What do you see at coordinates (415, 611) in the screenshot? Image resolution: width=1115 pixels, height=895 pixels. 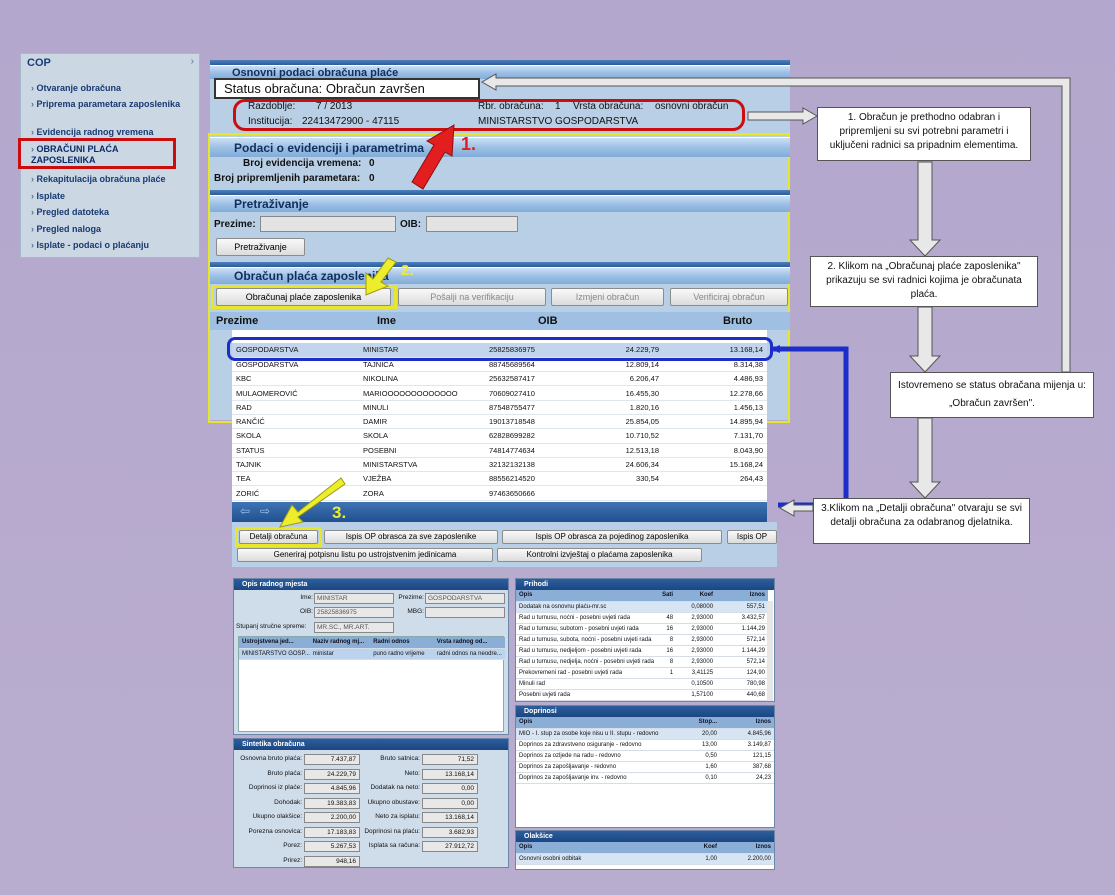 I see `mbg-label: MBG:` at bounding box center [415, 611].